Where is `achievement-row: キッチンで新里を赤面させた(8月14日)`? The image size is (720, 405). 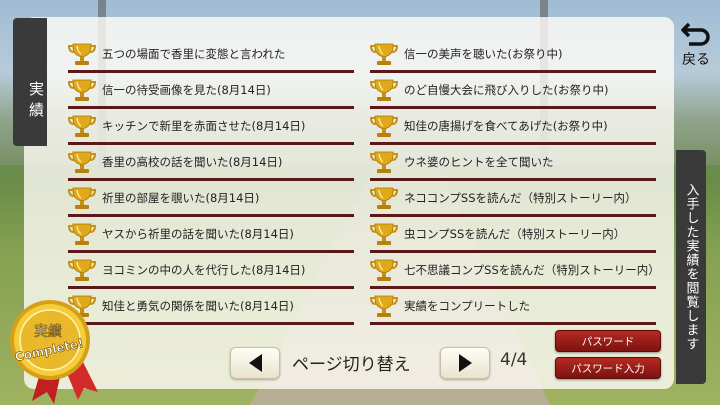
achievement-row: キッチンで新里を赤面させた(8月14日) is located at coordinates (211, 127).